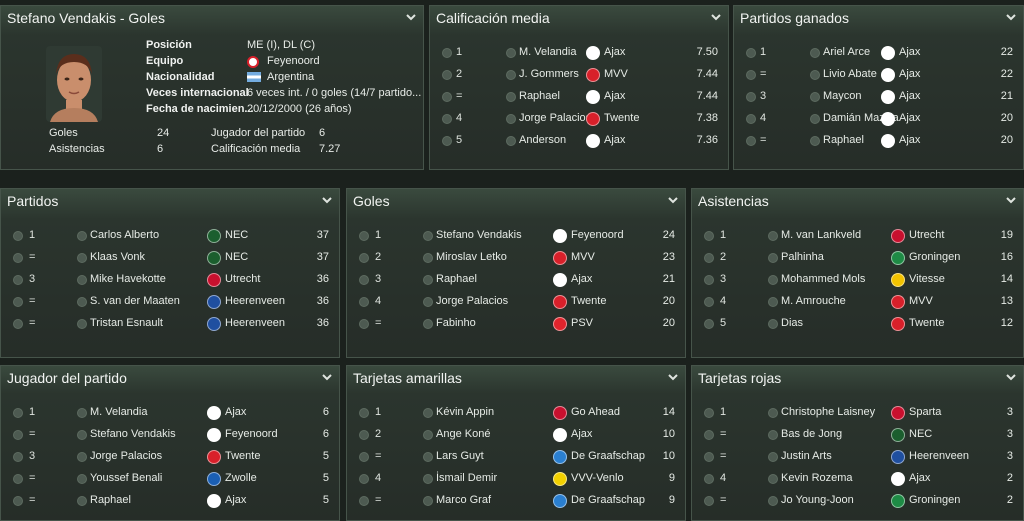 The height and width of the screenshot is (521, 1024). Describe the element at coordinates (811, 434) in the screenshot. I see `player-name-link: Bas de Jong` at that location.